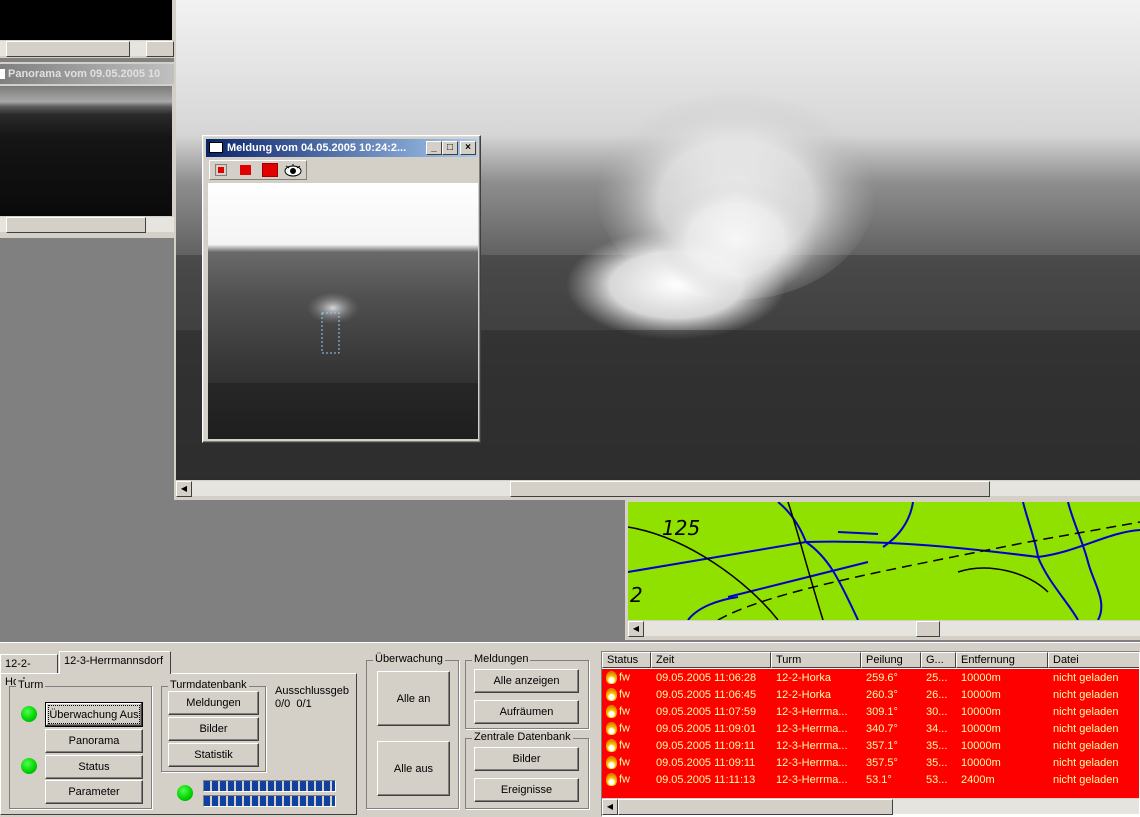 This screenshot has height=817, width=1140. What do you see at coordinates (526, 681) in the screenshot?
I see `alle-anzeigen-button: Alle anzeigen` at bounding box center [526, 681].